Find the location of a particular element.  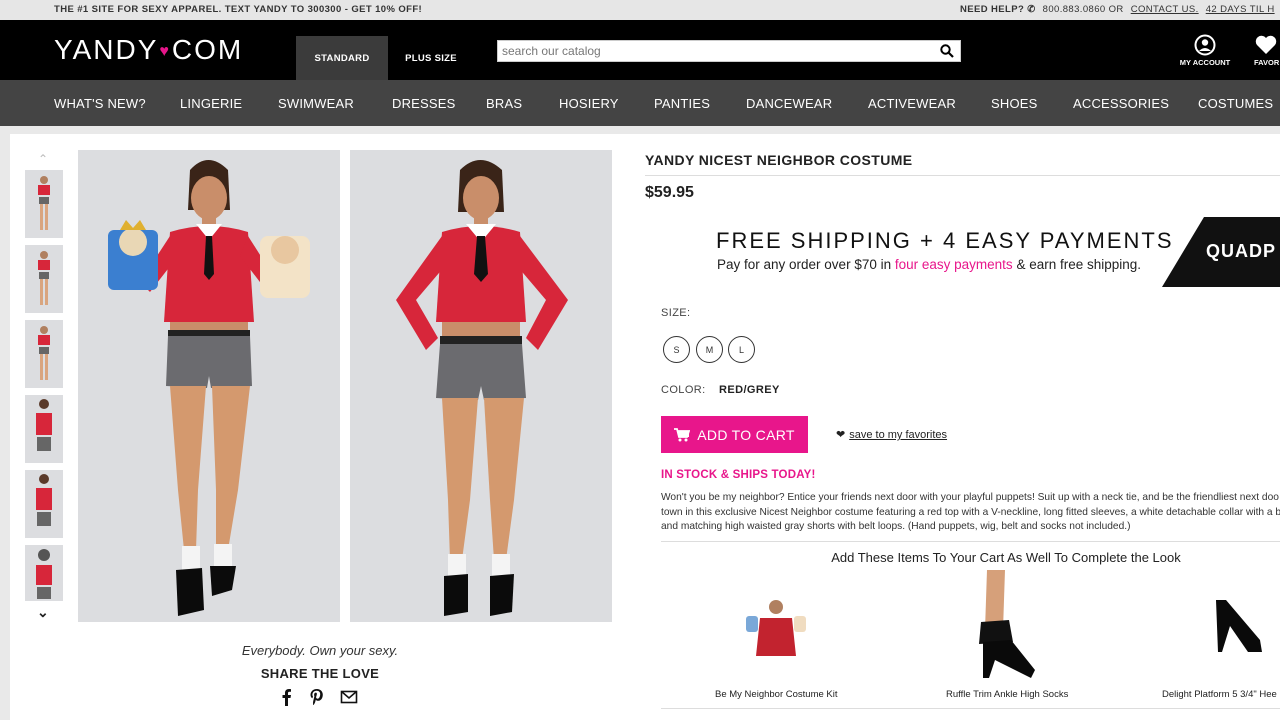

nav-dancewear: DANCEWEAR is located at coordinates (789, 103).